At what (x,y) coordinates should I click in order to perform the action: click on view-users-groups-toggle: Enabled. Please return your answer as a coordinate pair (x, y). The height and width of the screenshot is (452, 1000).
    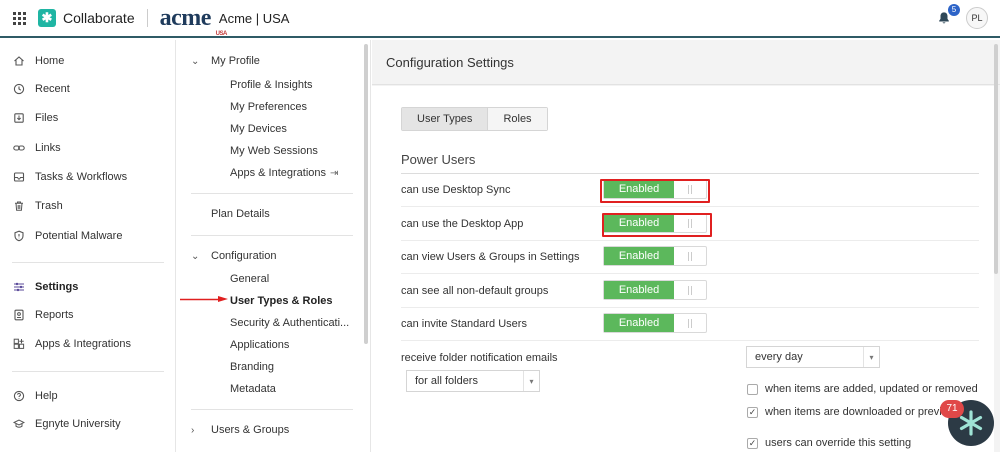
    Looking at the image, I should click on (655, 256).